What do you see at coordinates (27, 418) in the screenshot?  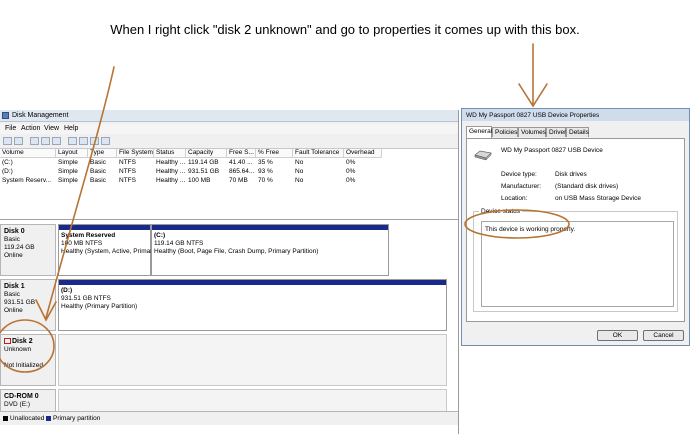 I see `legend-unallocated: Unallocated` at bounding box center [27, 418].